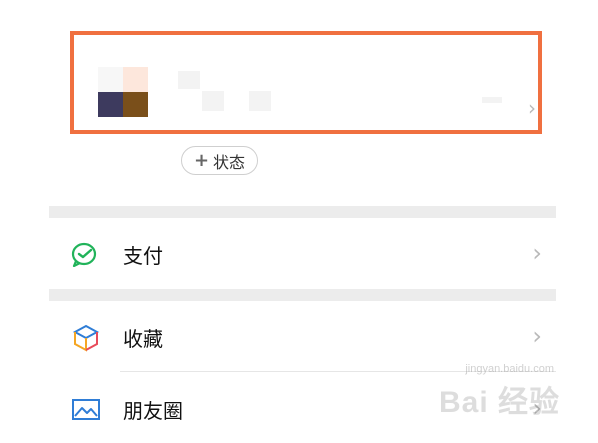  I want to click on blurred-id, so click(213, 101).